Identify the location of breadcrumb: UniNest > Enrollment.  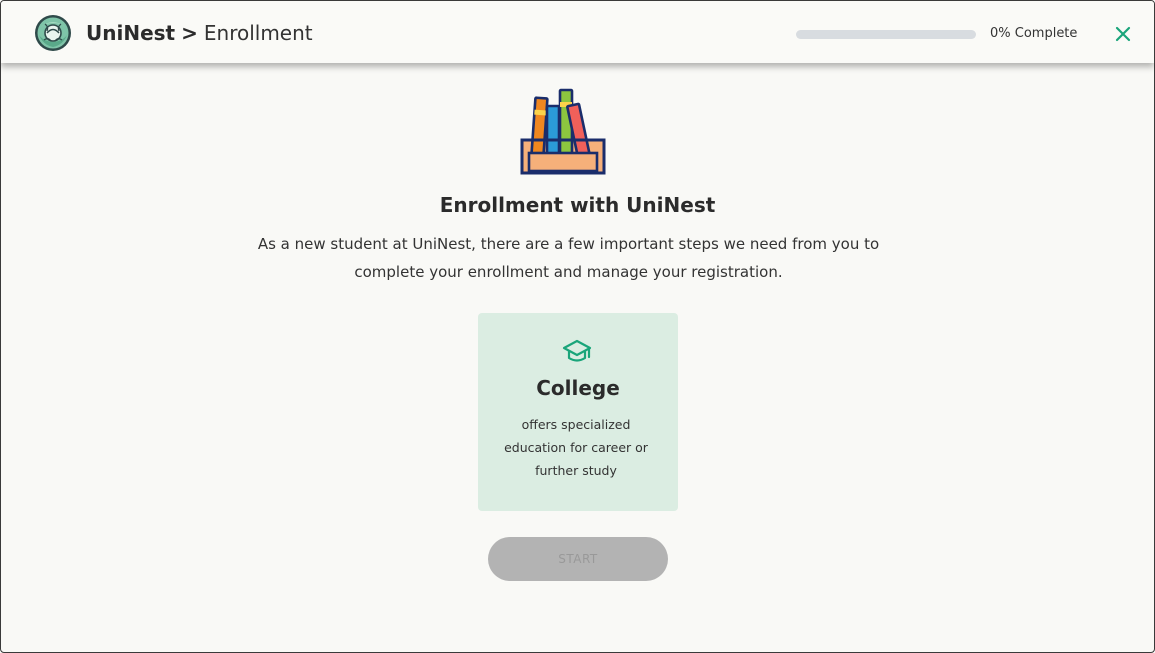
(199, 33).